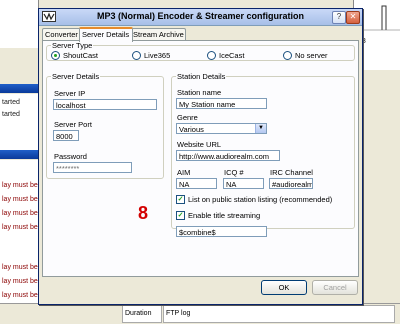  Describe the element at coordinates (199, 92) in the screenshot. I see `station-name-label: Station name` at that location.